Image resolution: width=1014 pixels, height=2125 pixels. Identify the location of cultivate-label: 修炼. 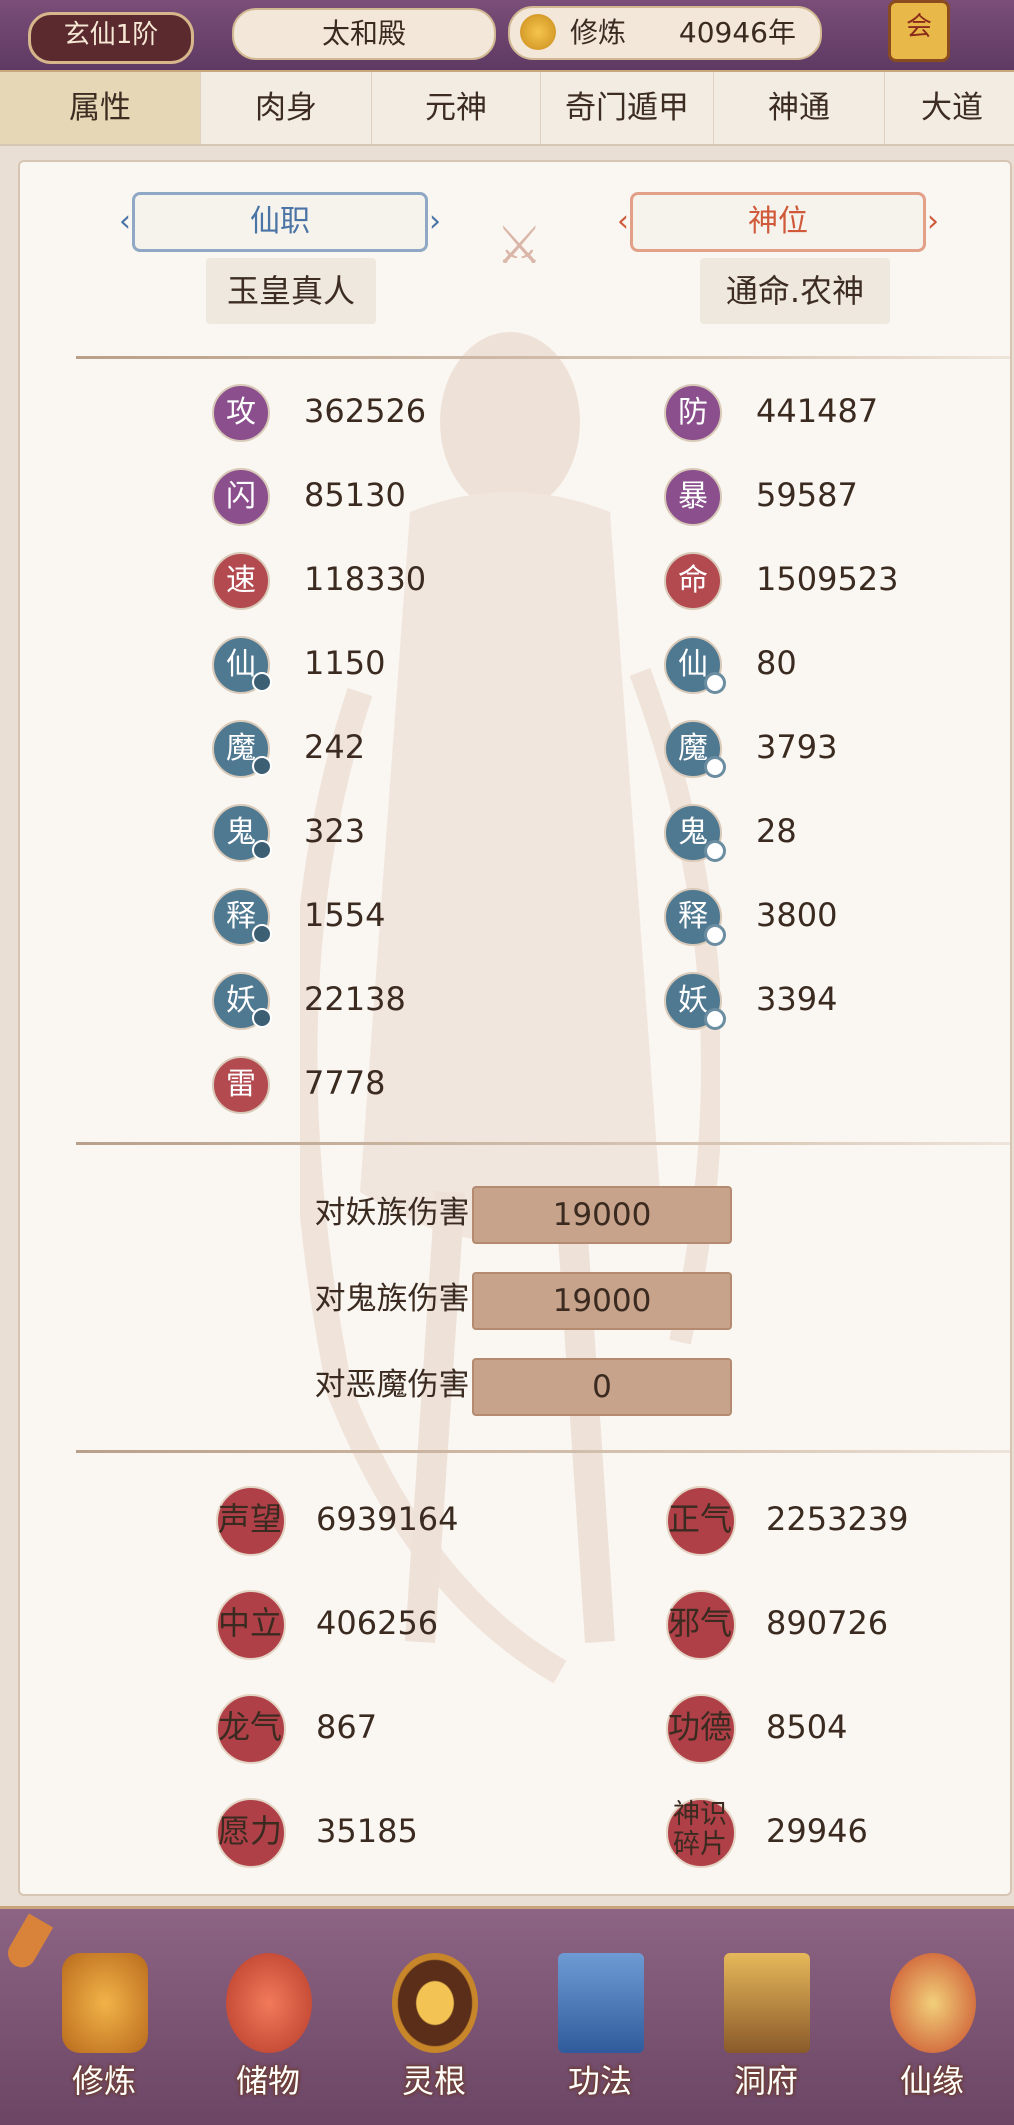
(598, 32).